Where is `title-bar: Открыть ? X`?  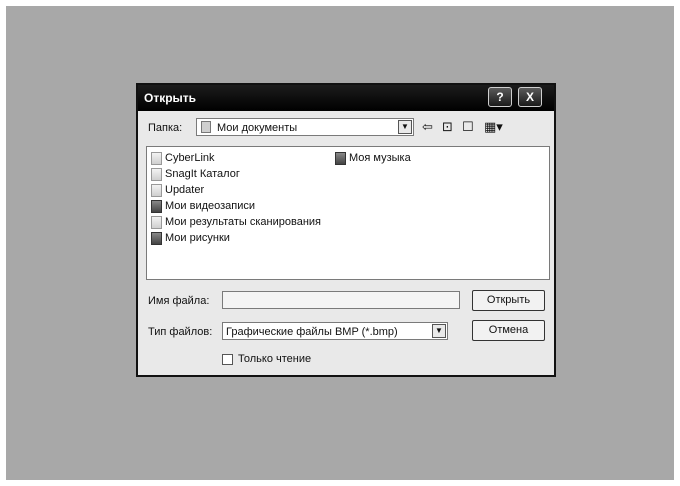 title-bar: Открыть ? X is located at coordinates (346, 98).